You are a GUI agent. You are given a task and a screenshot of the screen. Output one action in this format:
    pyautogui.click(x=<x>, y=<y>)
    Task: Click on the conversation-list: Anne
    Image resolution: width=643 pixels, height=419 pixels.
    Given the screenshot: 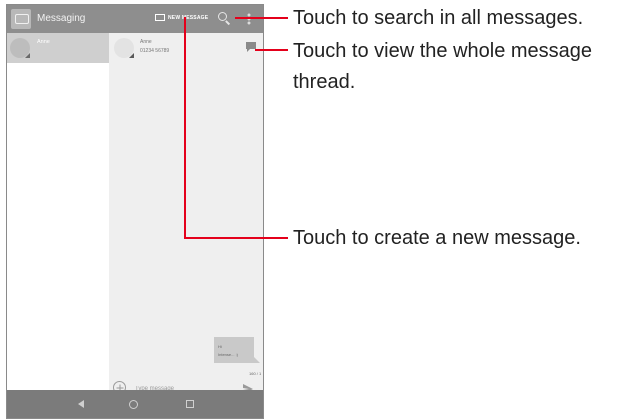 What is the action you would take?
    pyautogui.click(x=58, y=211)
    